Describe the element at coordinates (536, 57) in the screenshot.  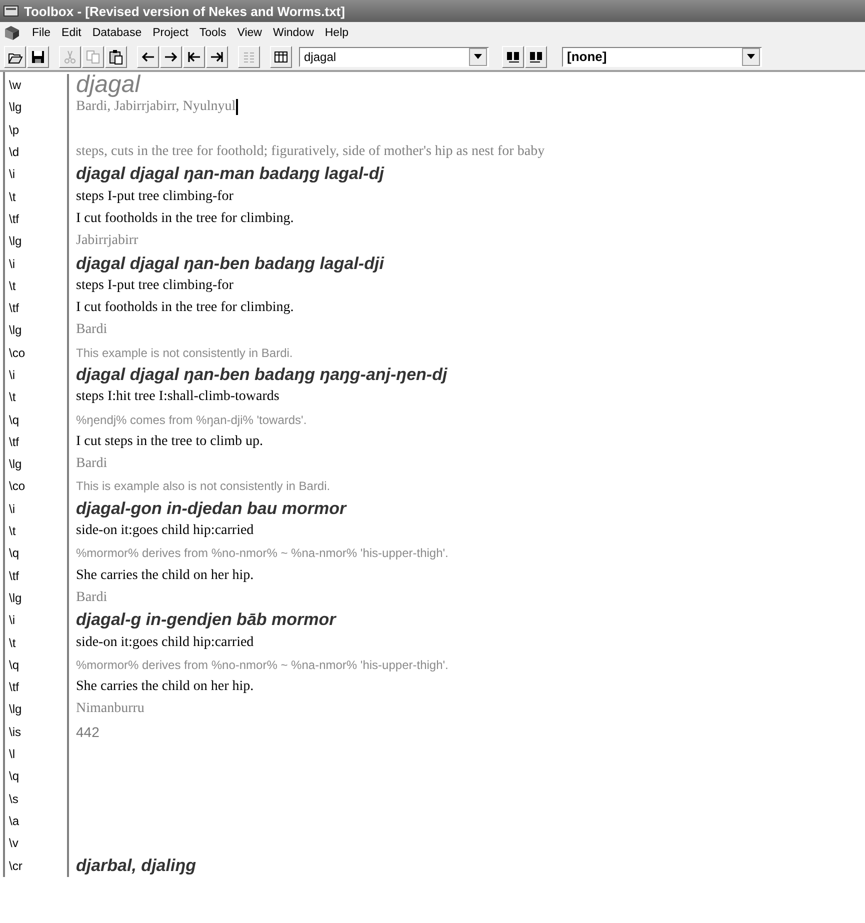
I see `find-previous-button` at that location.